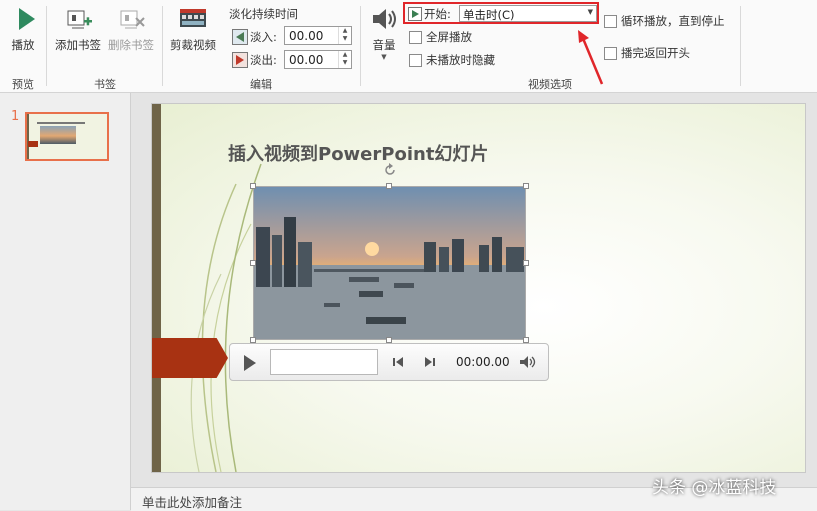  I want to click on harbor-sunset-video, so click(389, 263).